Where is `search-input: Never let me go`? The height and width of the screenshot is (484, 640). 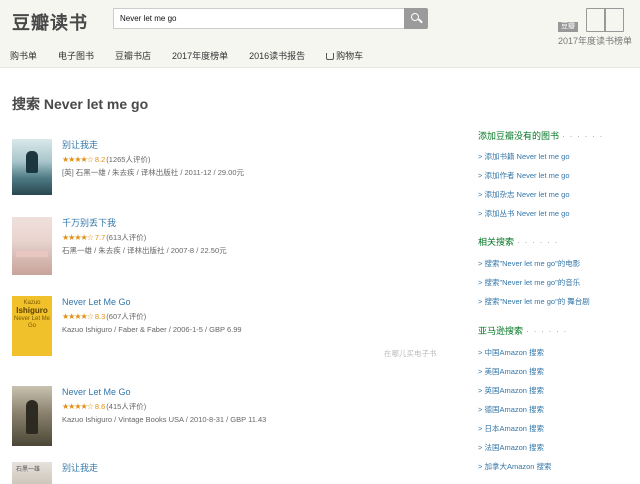
search-input: Never let me go is located at coordinates (259, 18).